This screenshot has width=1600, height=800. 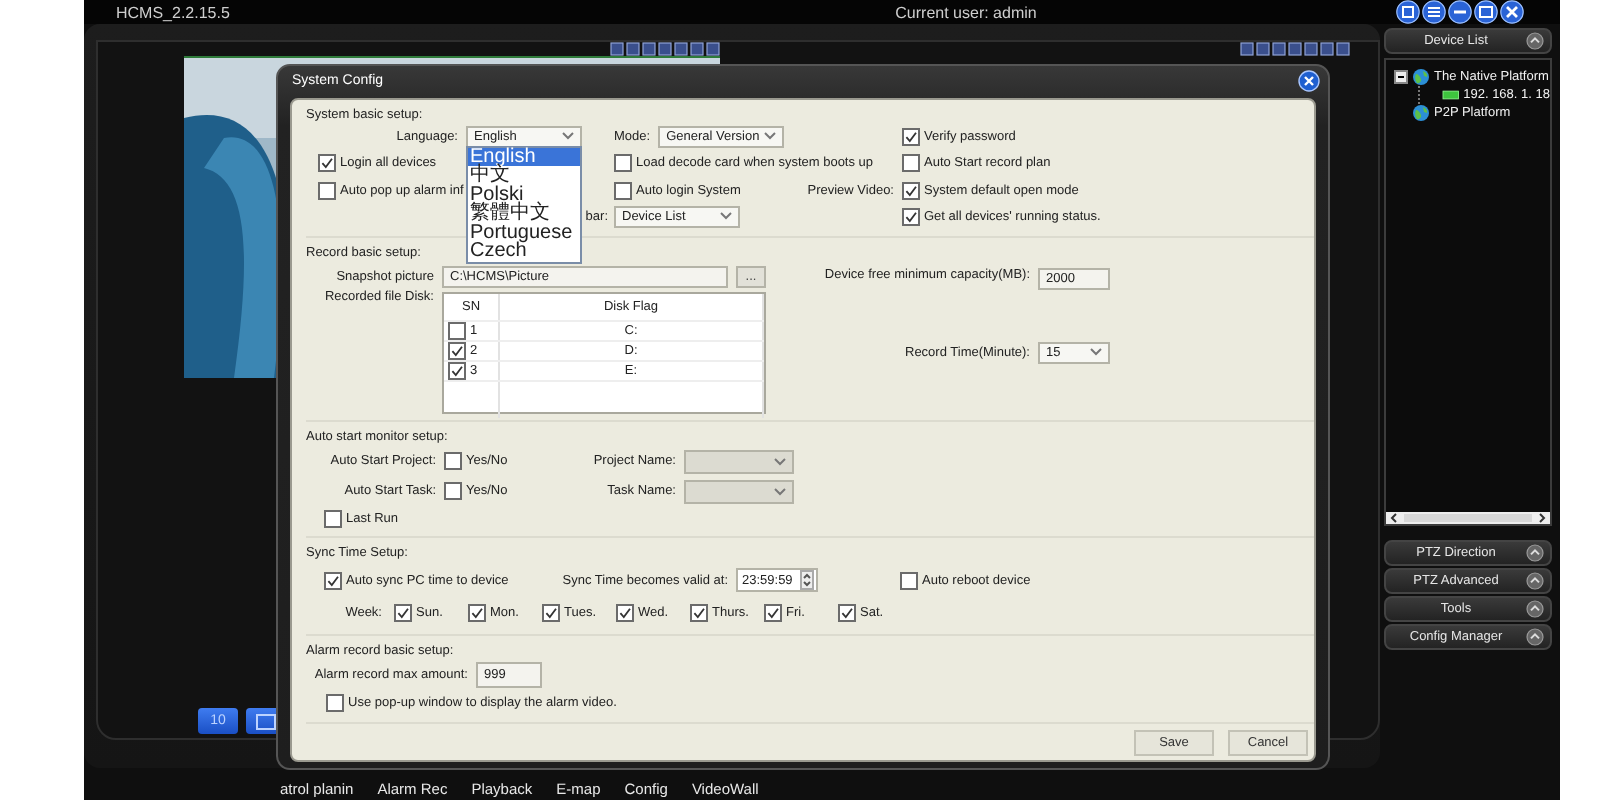 What do you see at coordinates (1401, 77) in the screenshot?
I see `collapse-icon` at bounding box center [1401, 77].